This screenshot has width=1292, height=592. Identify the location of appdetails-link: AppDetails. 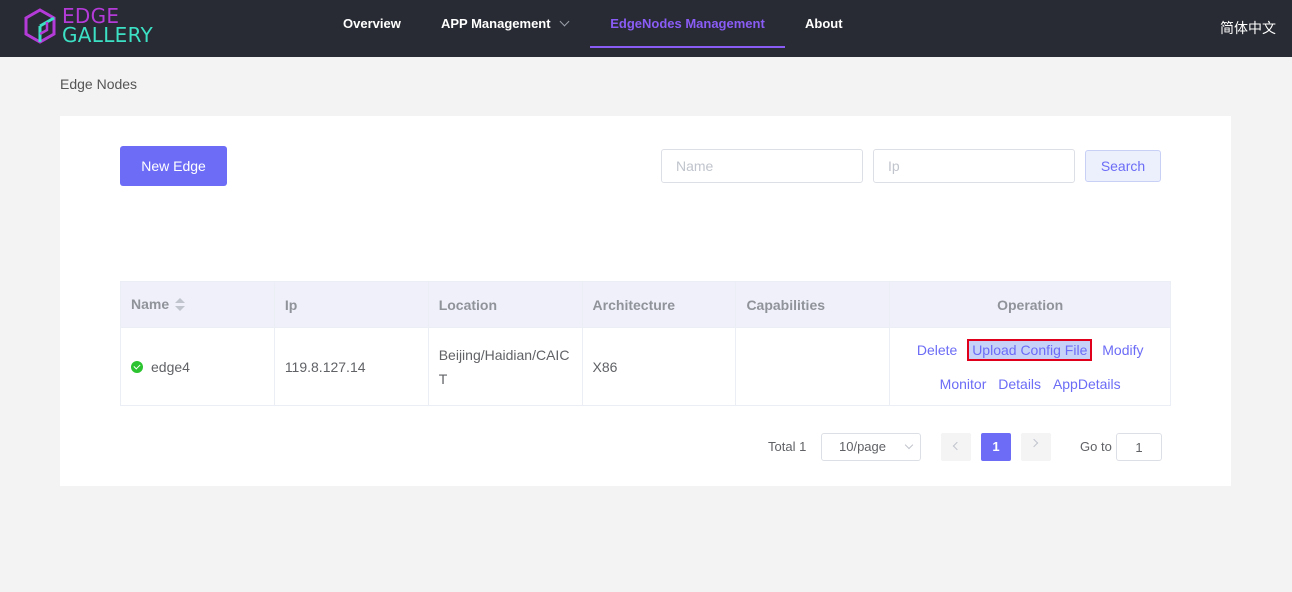
(1087, 384).